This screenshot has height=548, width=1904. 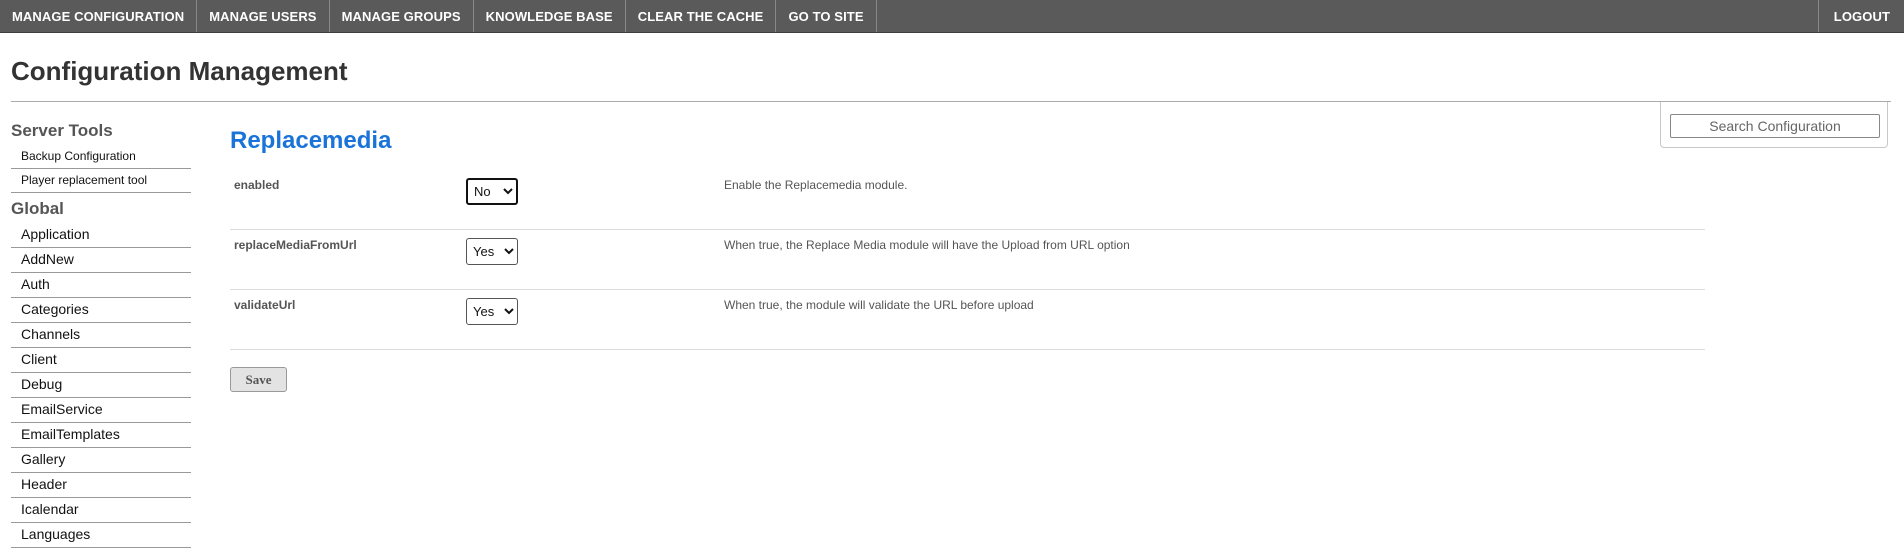 I want to click on sidebar-item-emailservice: EmailService, so click(x=101, y=410).